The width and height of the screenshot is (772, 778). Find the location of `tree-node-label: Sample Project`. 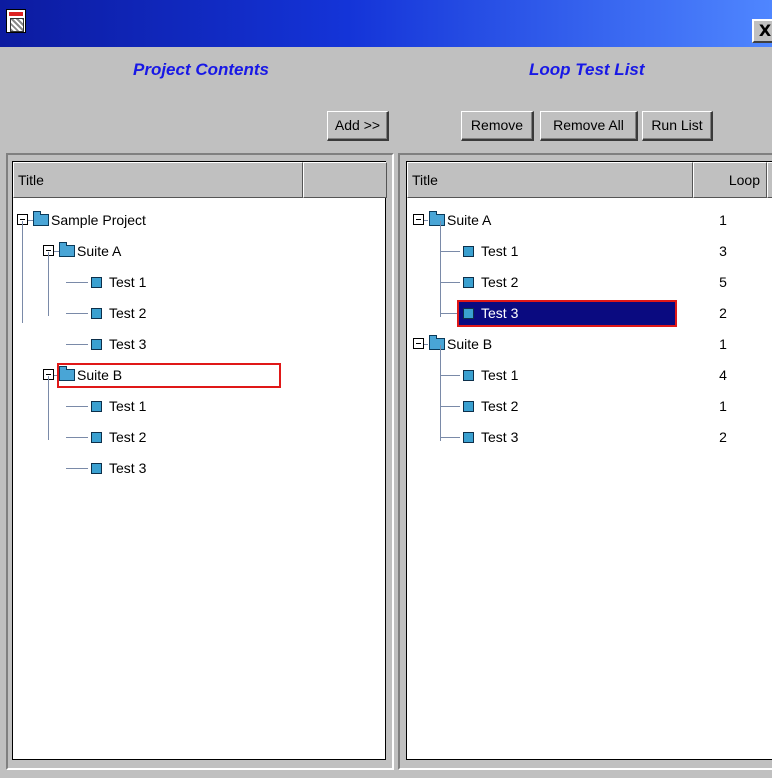

tree-node-label: Sample Project is located at coordinates (98, 220).